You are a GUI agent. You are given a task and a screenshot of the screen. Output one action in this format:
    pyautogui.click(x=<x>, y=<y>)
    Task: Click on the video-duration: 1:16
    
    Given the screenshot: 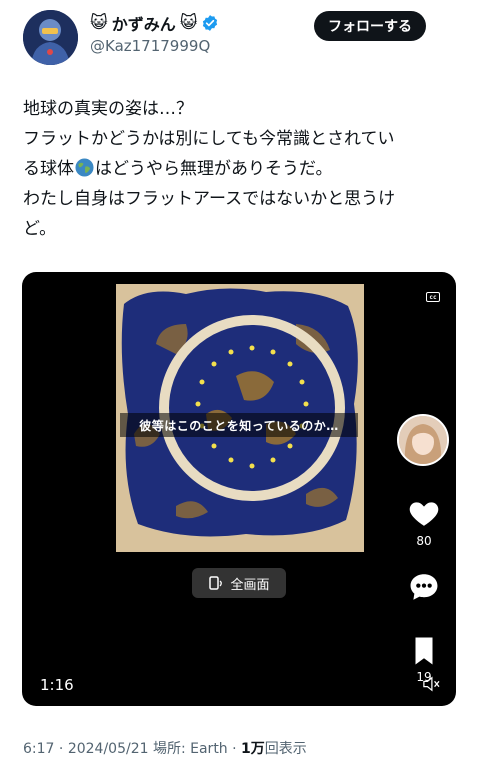 What is the action you would take?
    pyautogui.click(x=57, y=685)
    